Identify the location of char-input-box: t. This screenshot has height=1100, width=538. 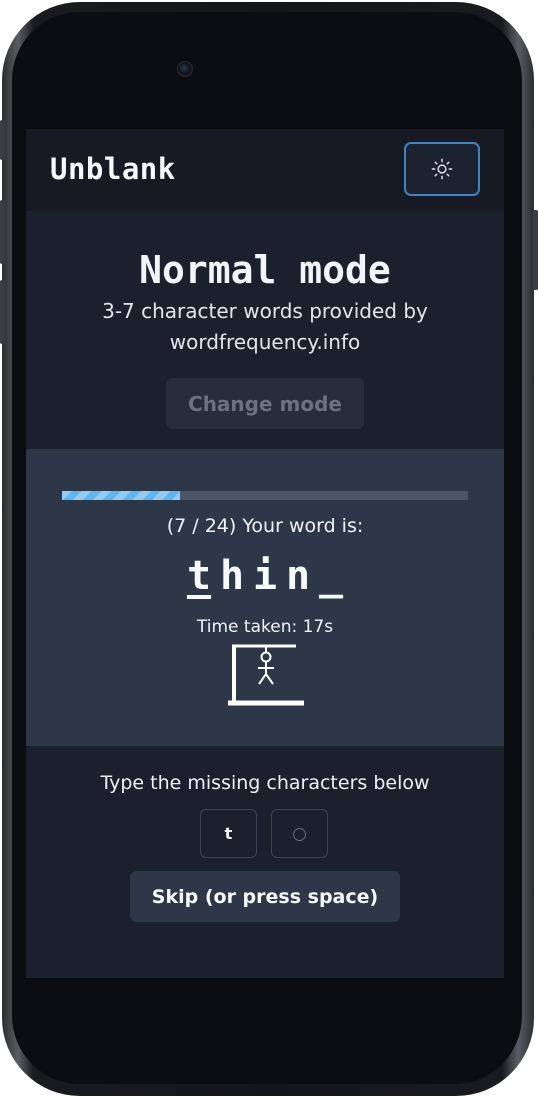
(228, 833).